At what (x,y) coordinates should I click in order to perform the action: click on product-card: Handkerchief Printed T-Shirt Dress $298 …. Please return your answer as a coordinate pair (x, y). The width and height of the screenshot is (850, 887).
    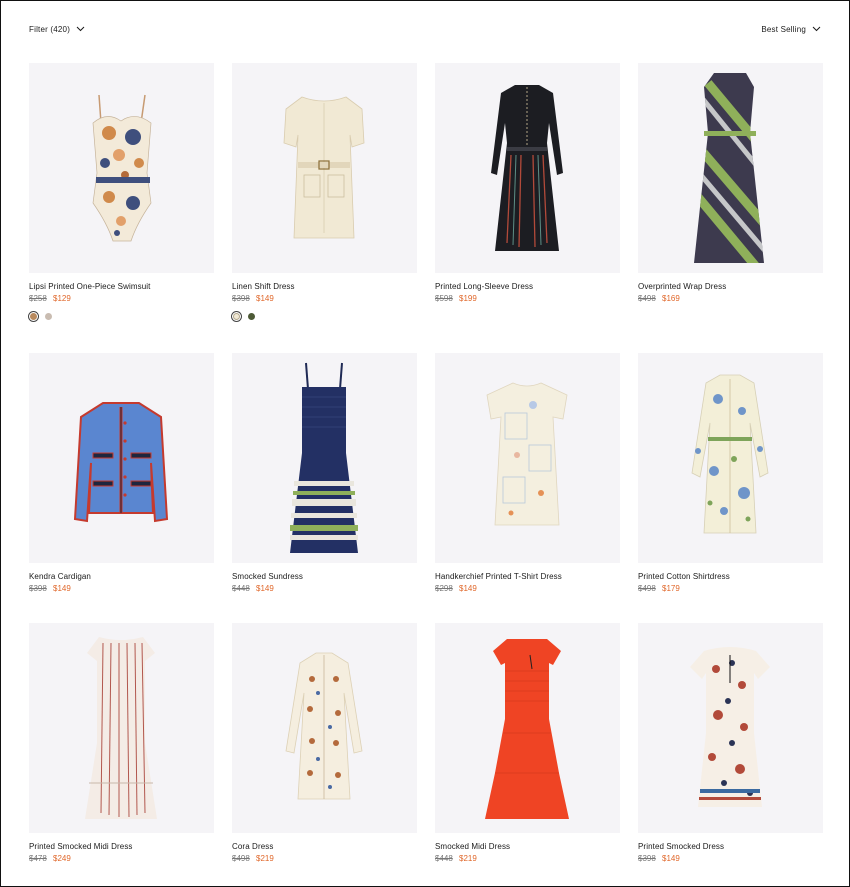
    Looking at the image, I should click on (527, 488).